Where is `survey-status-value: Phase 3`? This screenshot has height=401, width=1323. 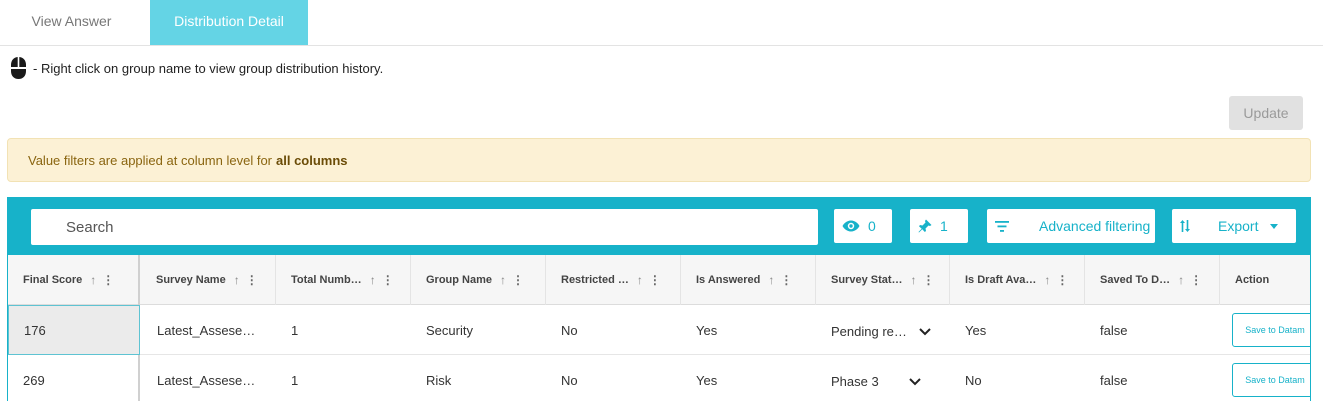
survey-status-value: Phase 3 is located at coordinates (855, 381).